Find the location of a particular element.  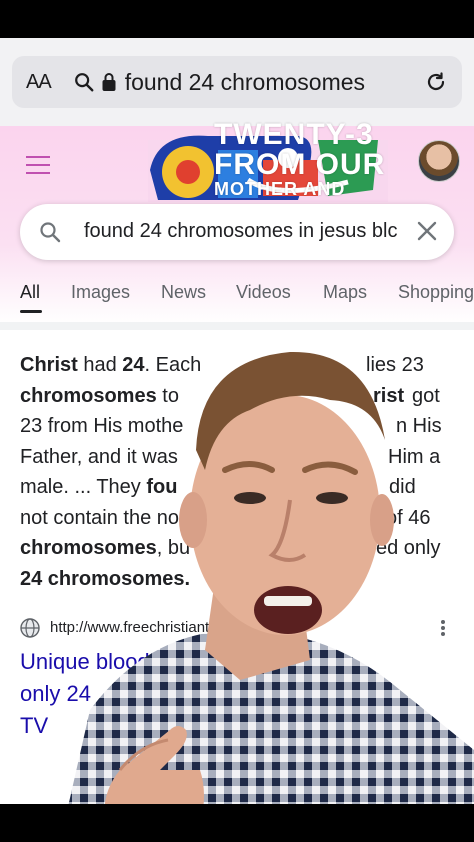

tab-all: All is located at coordinates (30, 292).